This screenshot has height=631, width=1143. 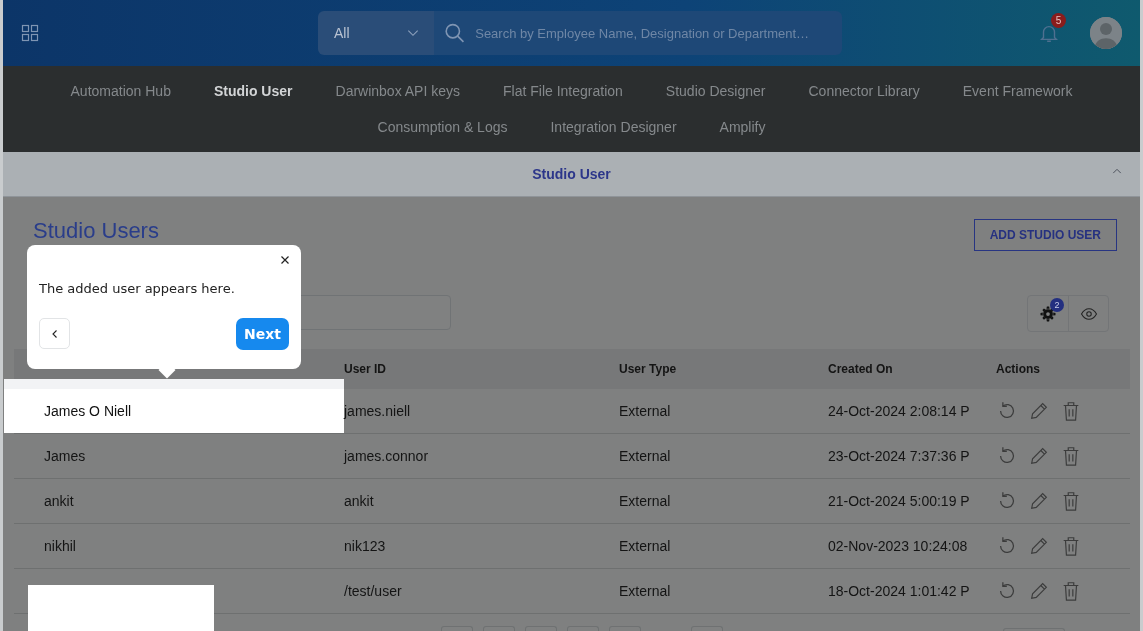 What do you see at coordinates (898, 546) in the screenshot?
I see `table-cell-text: 02-Nov-2023 10:24:08` at bounding box center [898, 546].